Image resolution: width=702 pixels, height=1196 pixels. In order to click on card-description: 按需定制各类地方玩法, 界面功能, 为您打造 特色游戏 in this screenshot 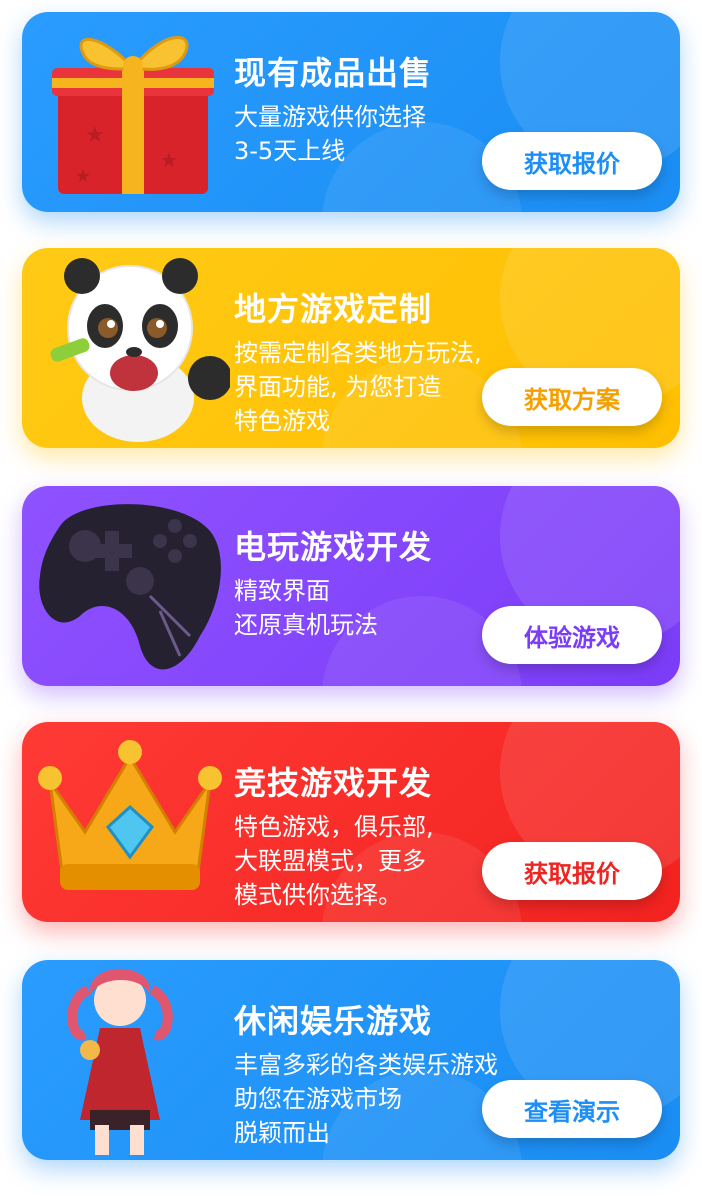, I will do `click(358, 387)`.